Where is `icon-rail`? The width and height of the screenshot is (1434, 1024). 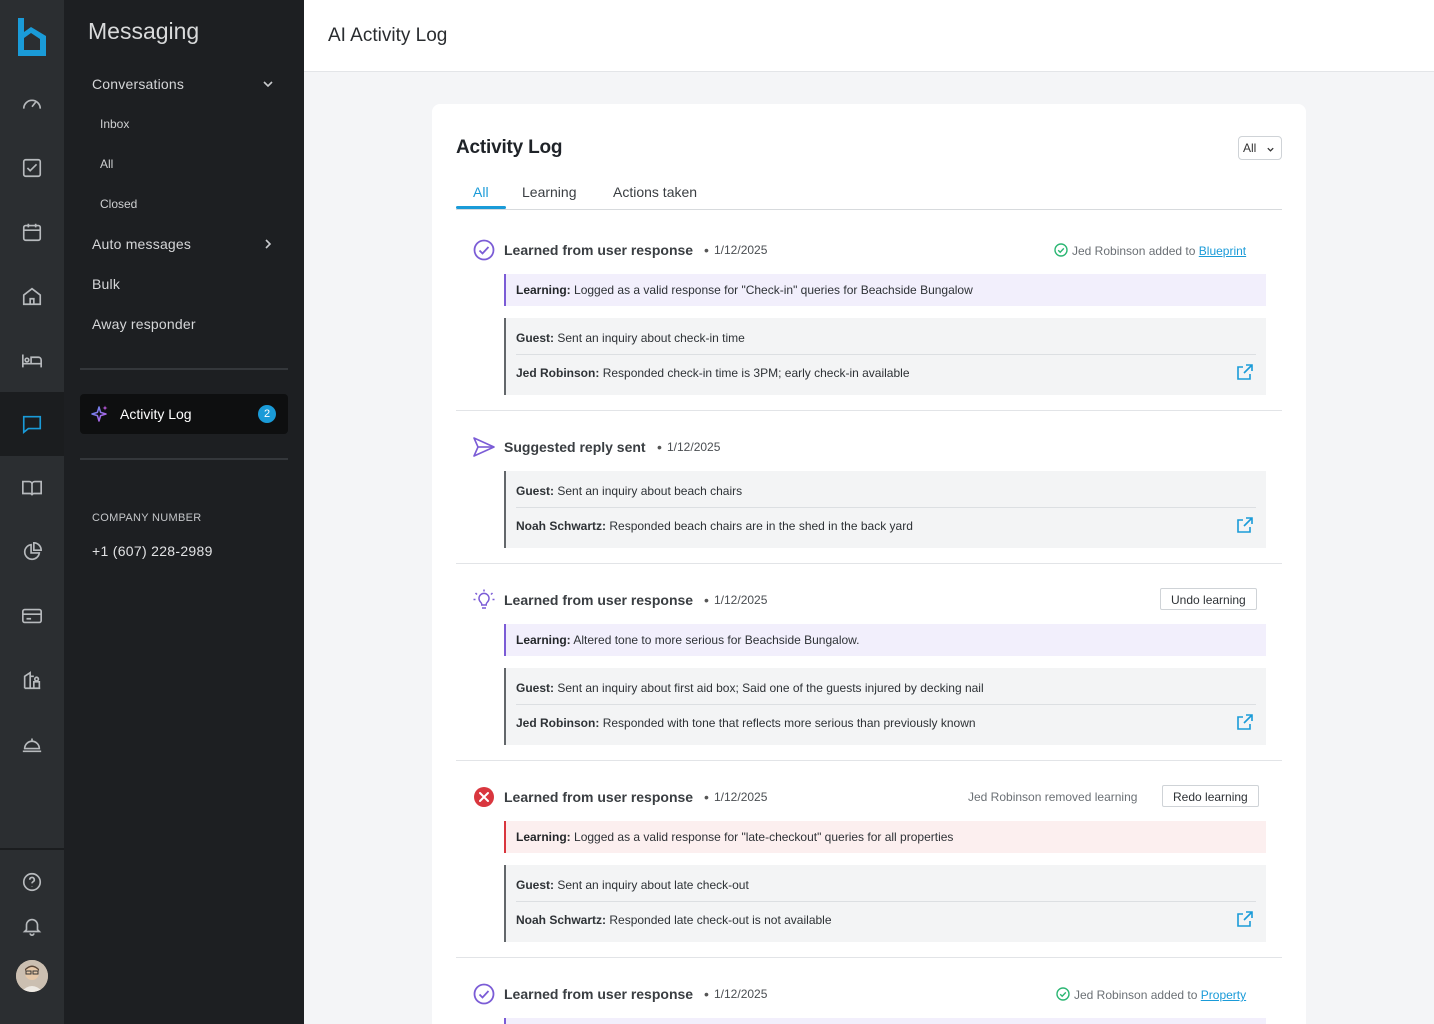
icon-rail is located at coordinates (32, 512).